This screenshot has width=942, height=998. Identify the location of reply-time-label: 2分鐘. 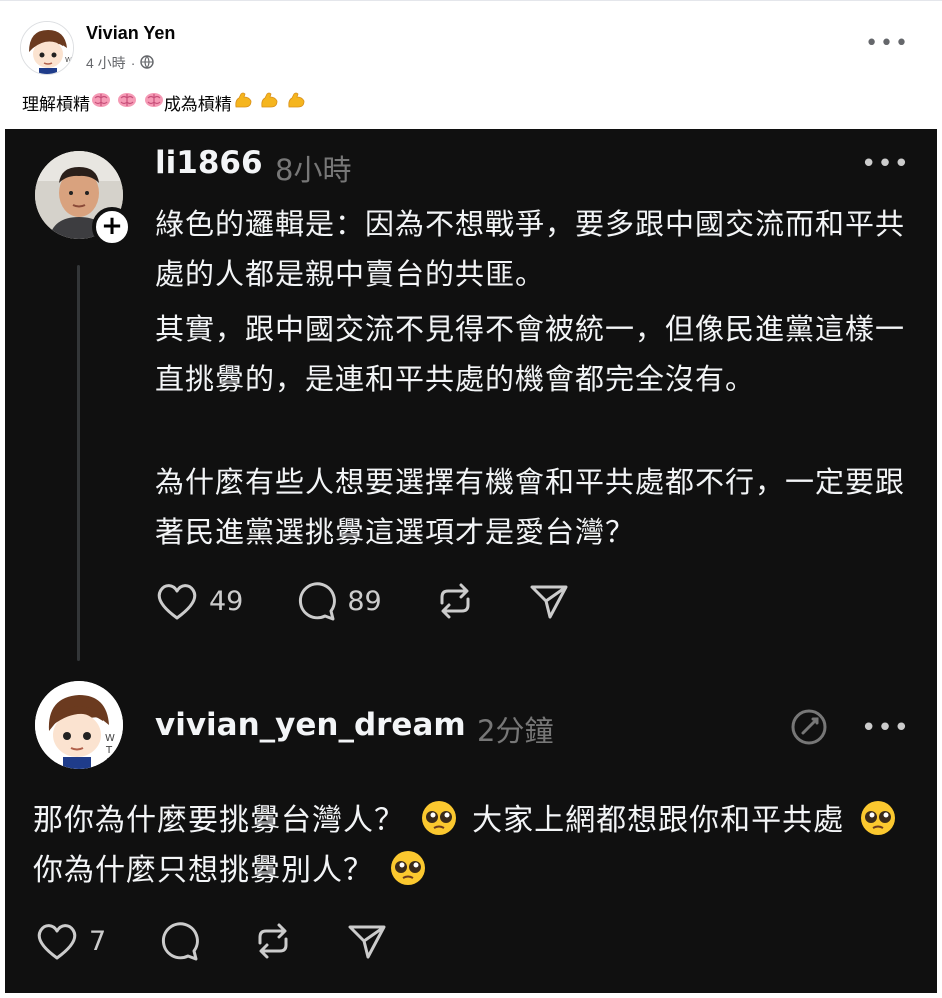
(515, 731).